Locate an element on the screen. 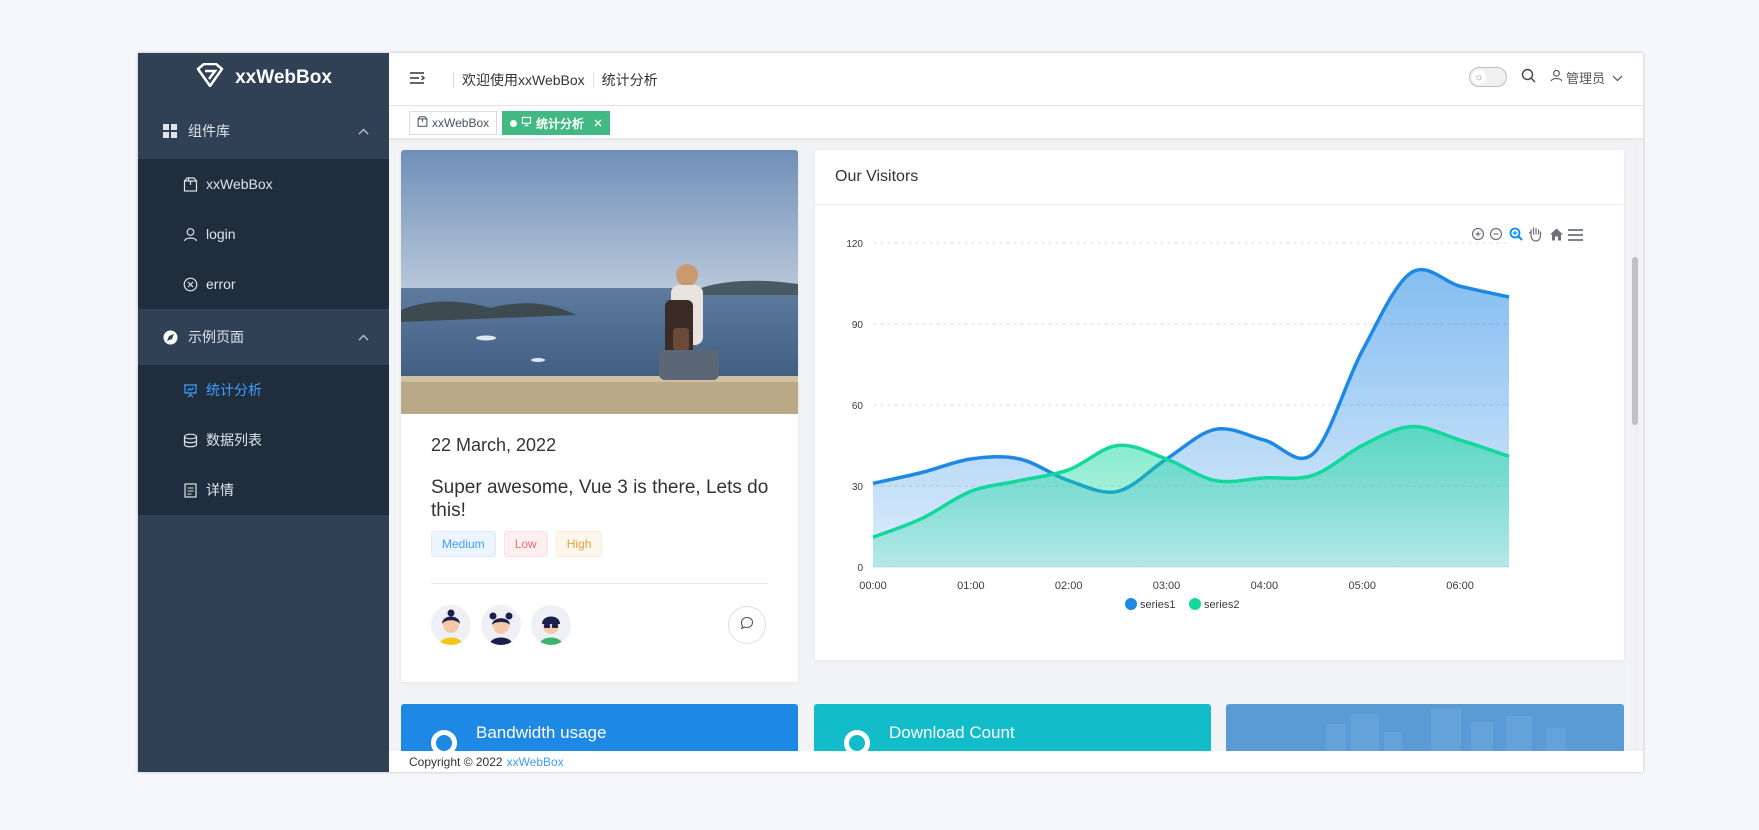 This screenshot has width=1759, height=830. footer-link: xxWebBox is located at coordinates (535, 762).